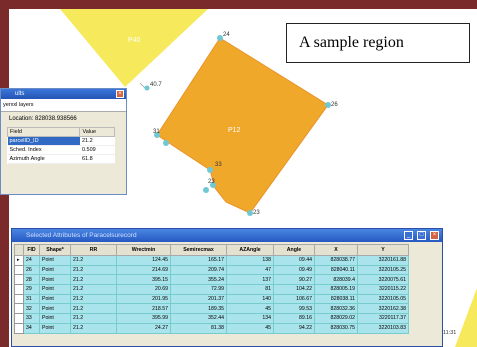 The image size is (477, 347). I want to click on table-cell: 124.45, so click(143, 260).